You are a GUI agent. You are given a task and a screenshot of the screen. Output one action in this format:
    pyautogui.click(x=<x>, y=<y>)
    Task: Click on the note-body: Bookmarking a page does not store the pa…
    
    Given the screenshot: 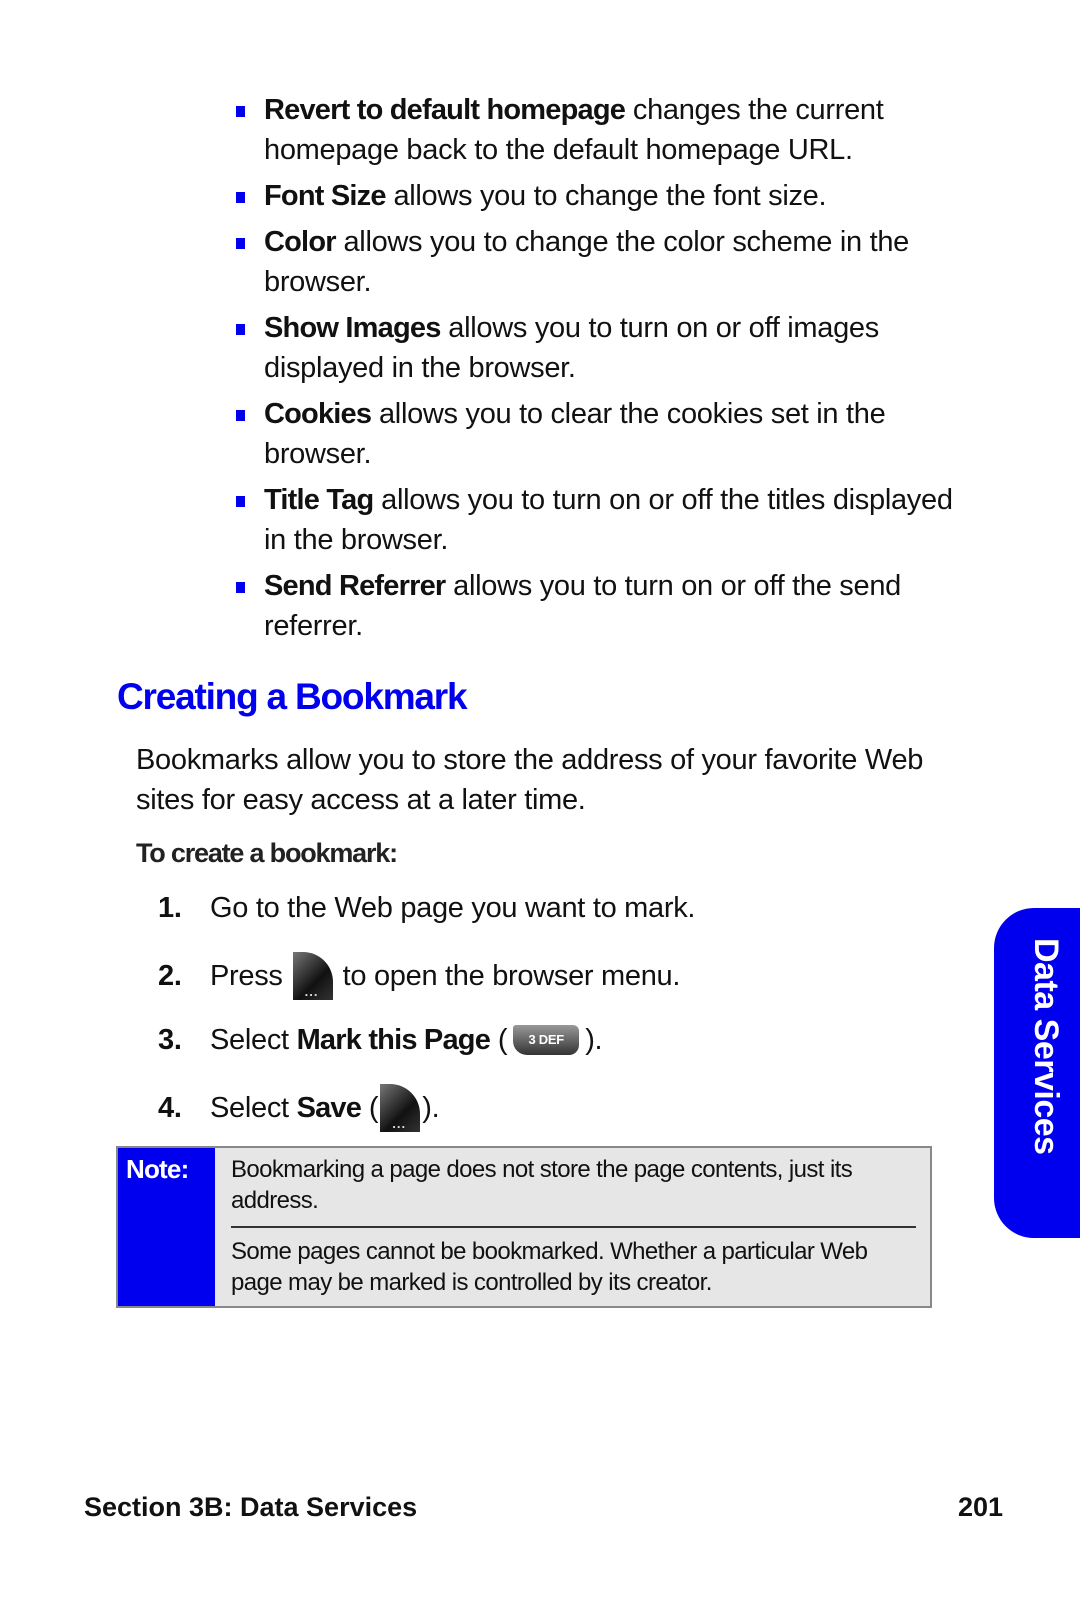 What is the action you would take?
    pyautogui.click(x=572, y=1227)
    